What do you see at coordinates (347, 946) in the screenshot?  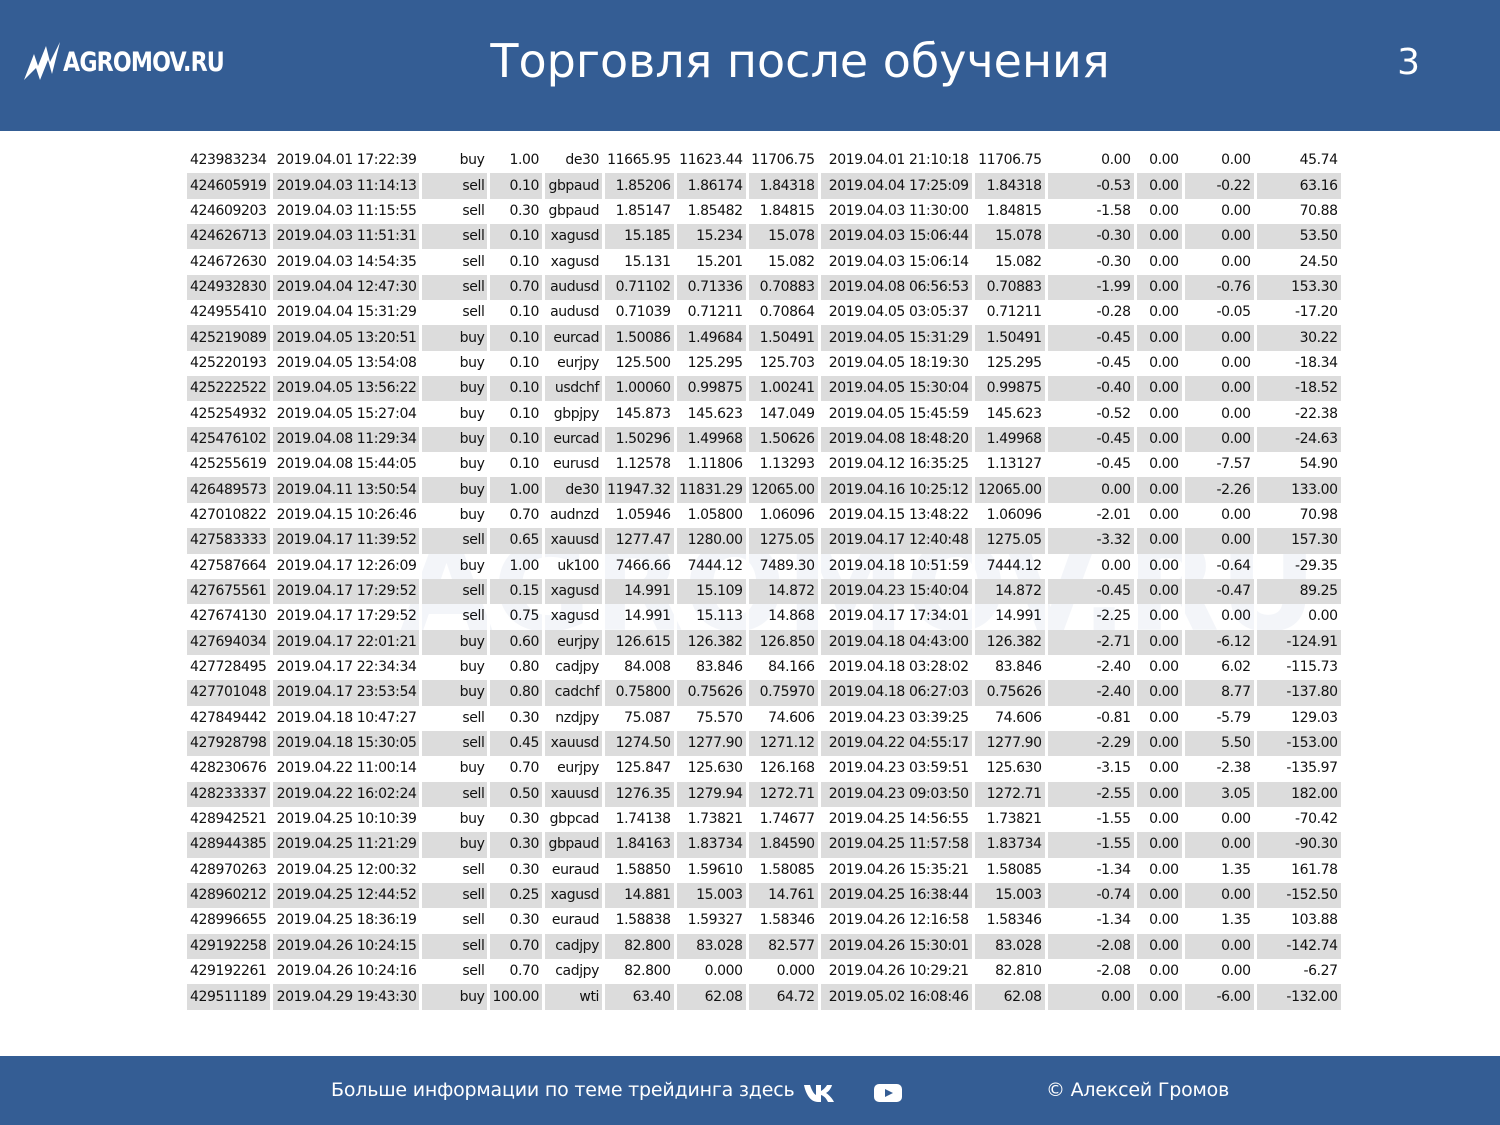 I see `open-time-cell: 2019.04.26 10:24:15` at bounding box center [347, 946].